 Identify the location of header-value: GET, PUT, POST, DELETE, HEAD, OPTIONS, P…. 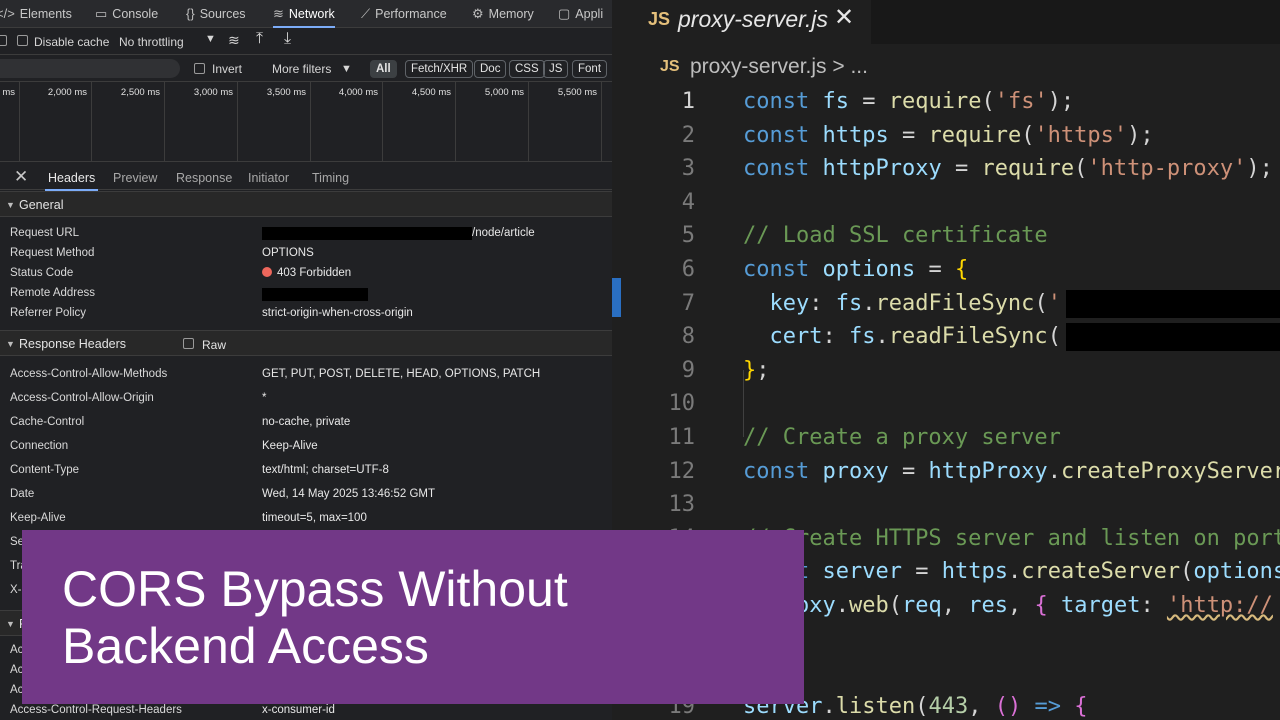
(401, 374).